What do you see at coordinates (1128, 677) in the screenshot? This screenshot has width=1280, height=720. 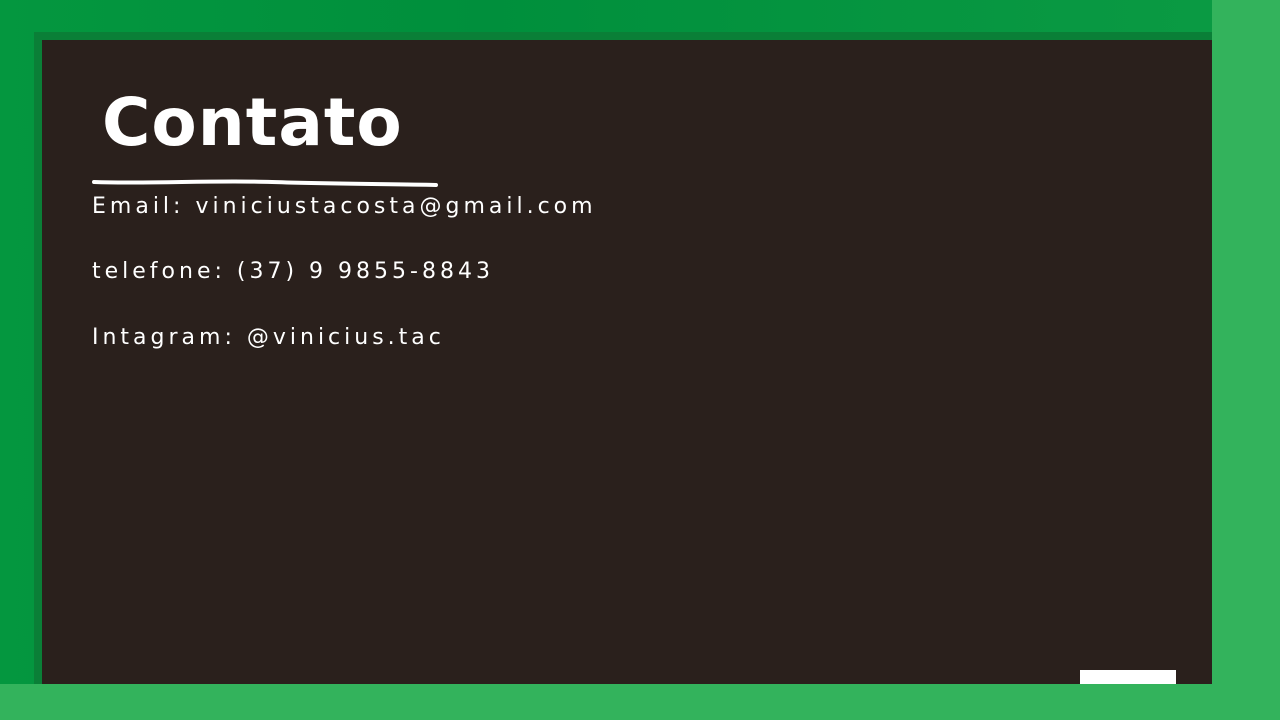 I see `chalk-piece` at bounding box center [1128, 677].